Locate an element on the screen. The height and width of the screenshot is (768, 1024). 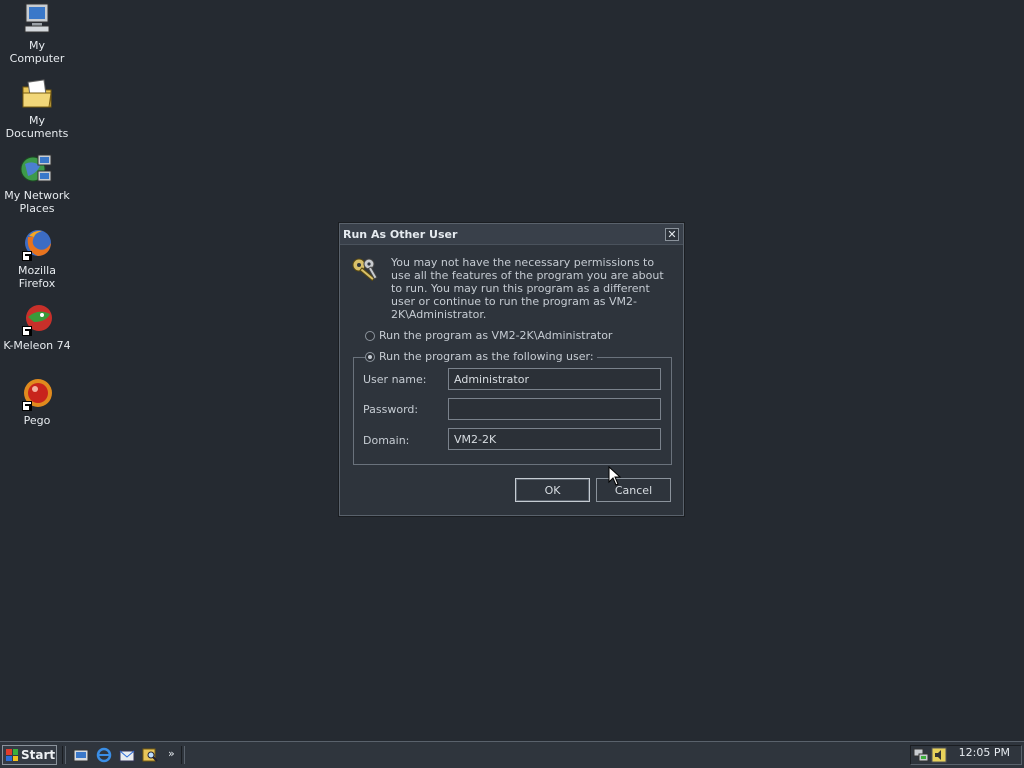
volume-tray-icon is located at coordinates (939, 755).